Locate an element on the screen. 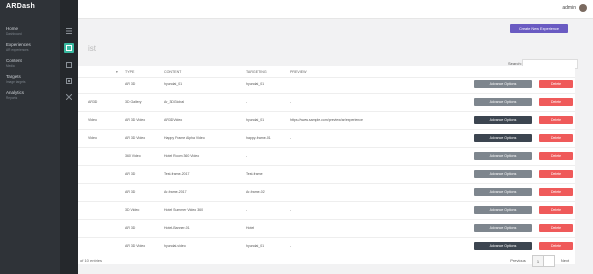 The height and width of the screenshot is (274, 593). pagination-page-empty is located at coordinates (549, 261).